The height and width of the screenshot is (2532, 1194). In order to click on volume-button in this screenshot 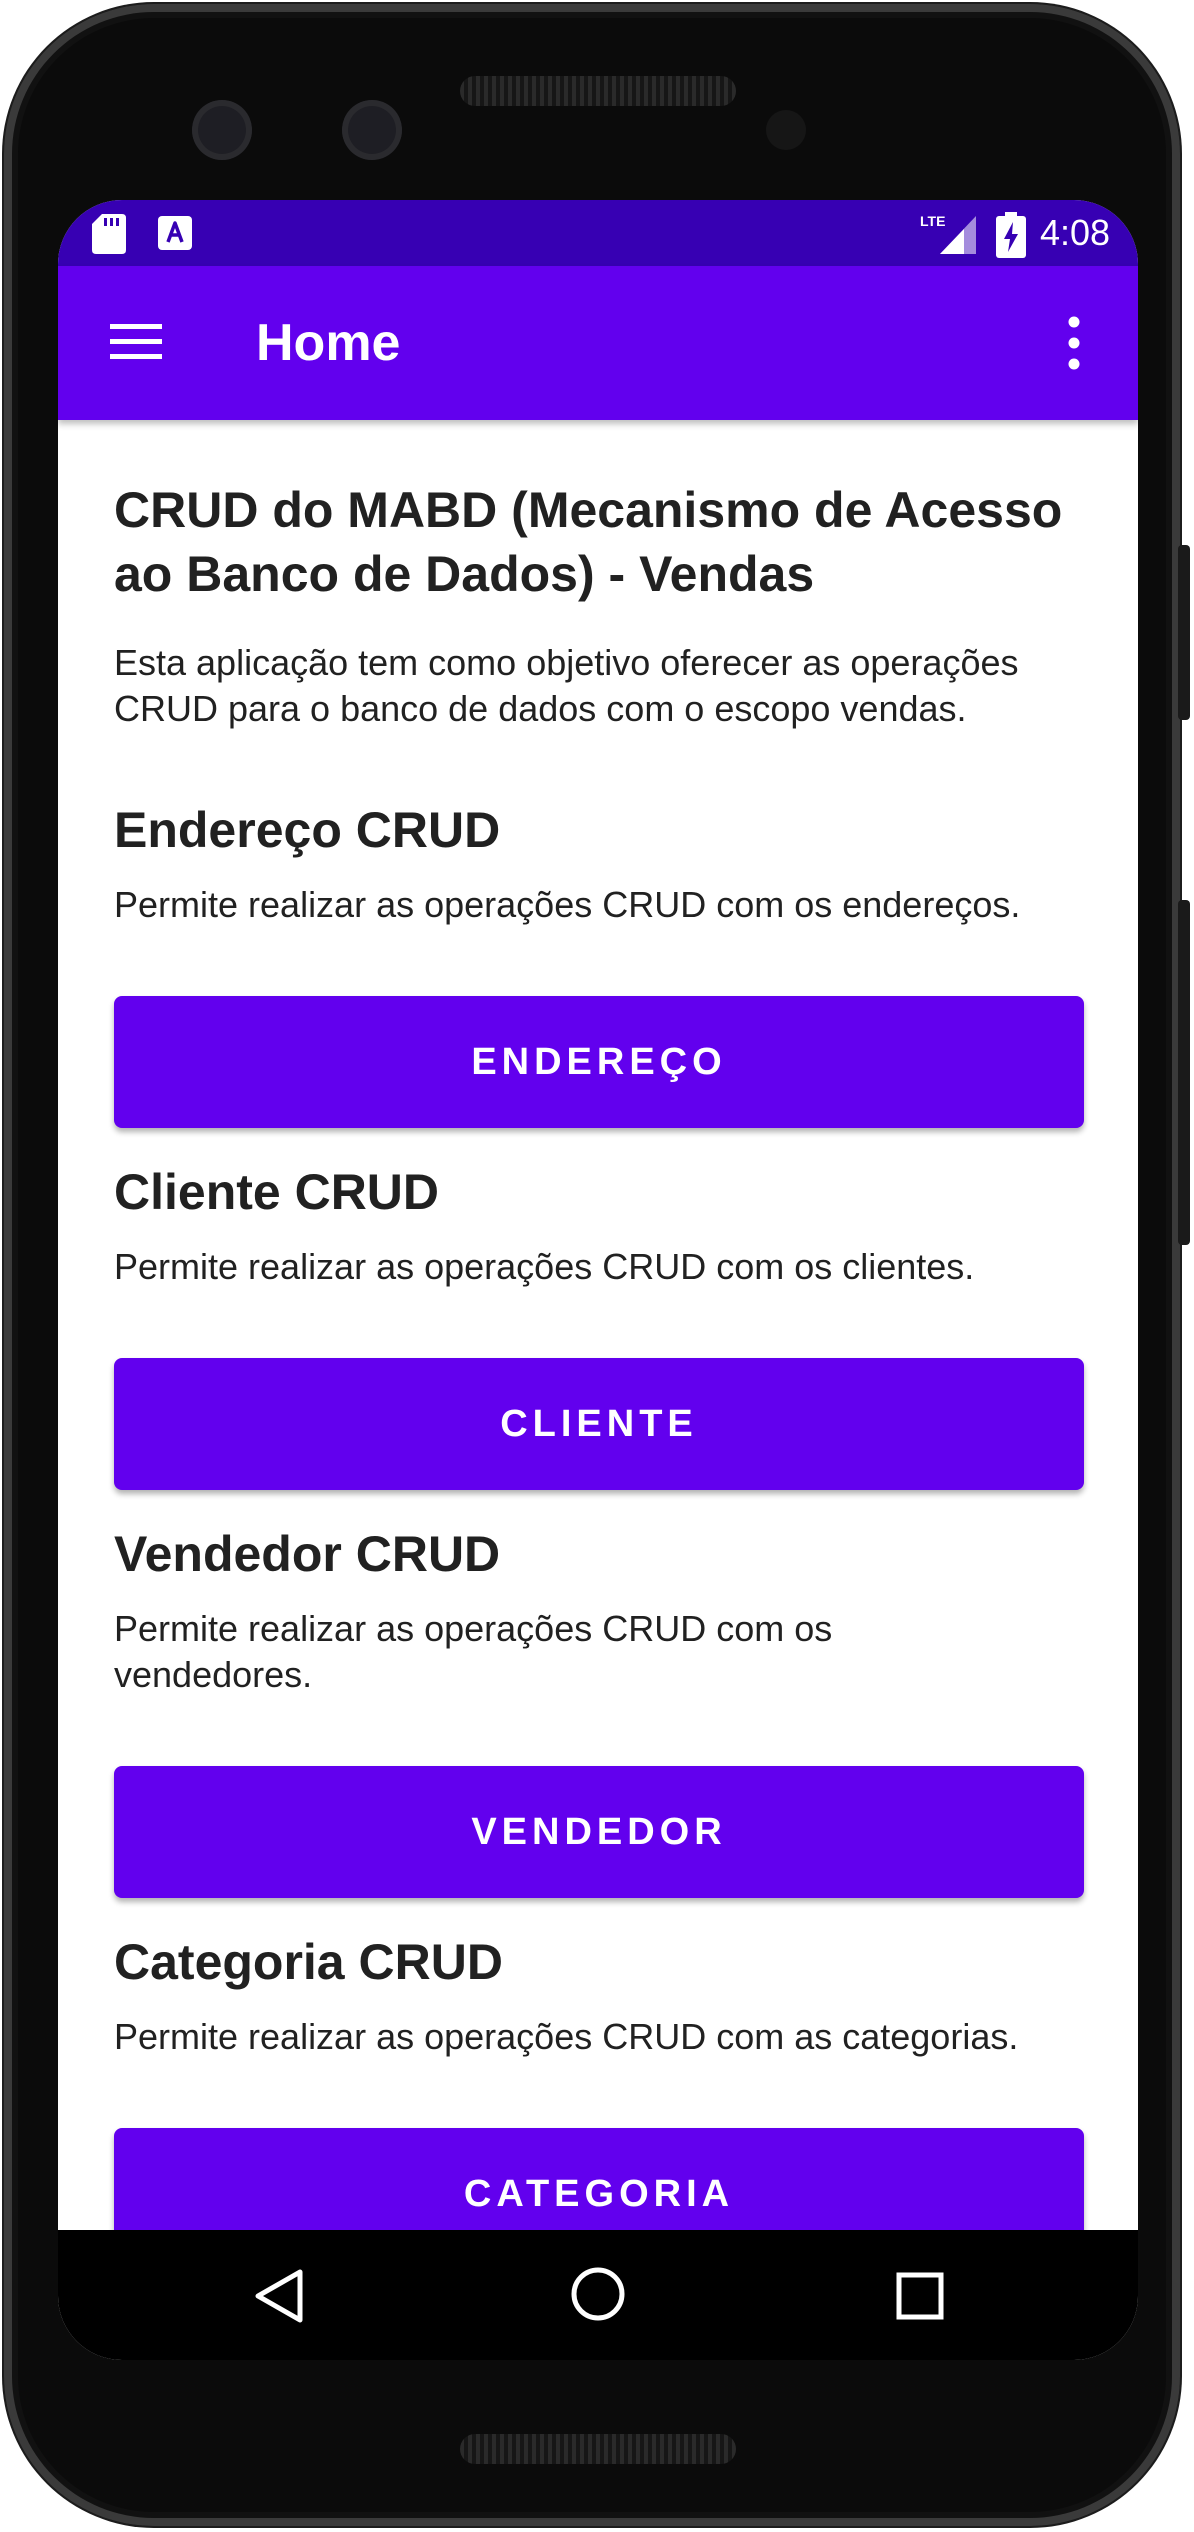, I will do `click(1184, 1072)`.